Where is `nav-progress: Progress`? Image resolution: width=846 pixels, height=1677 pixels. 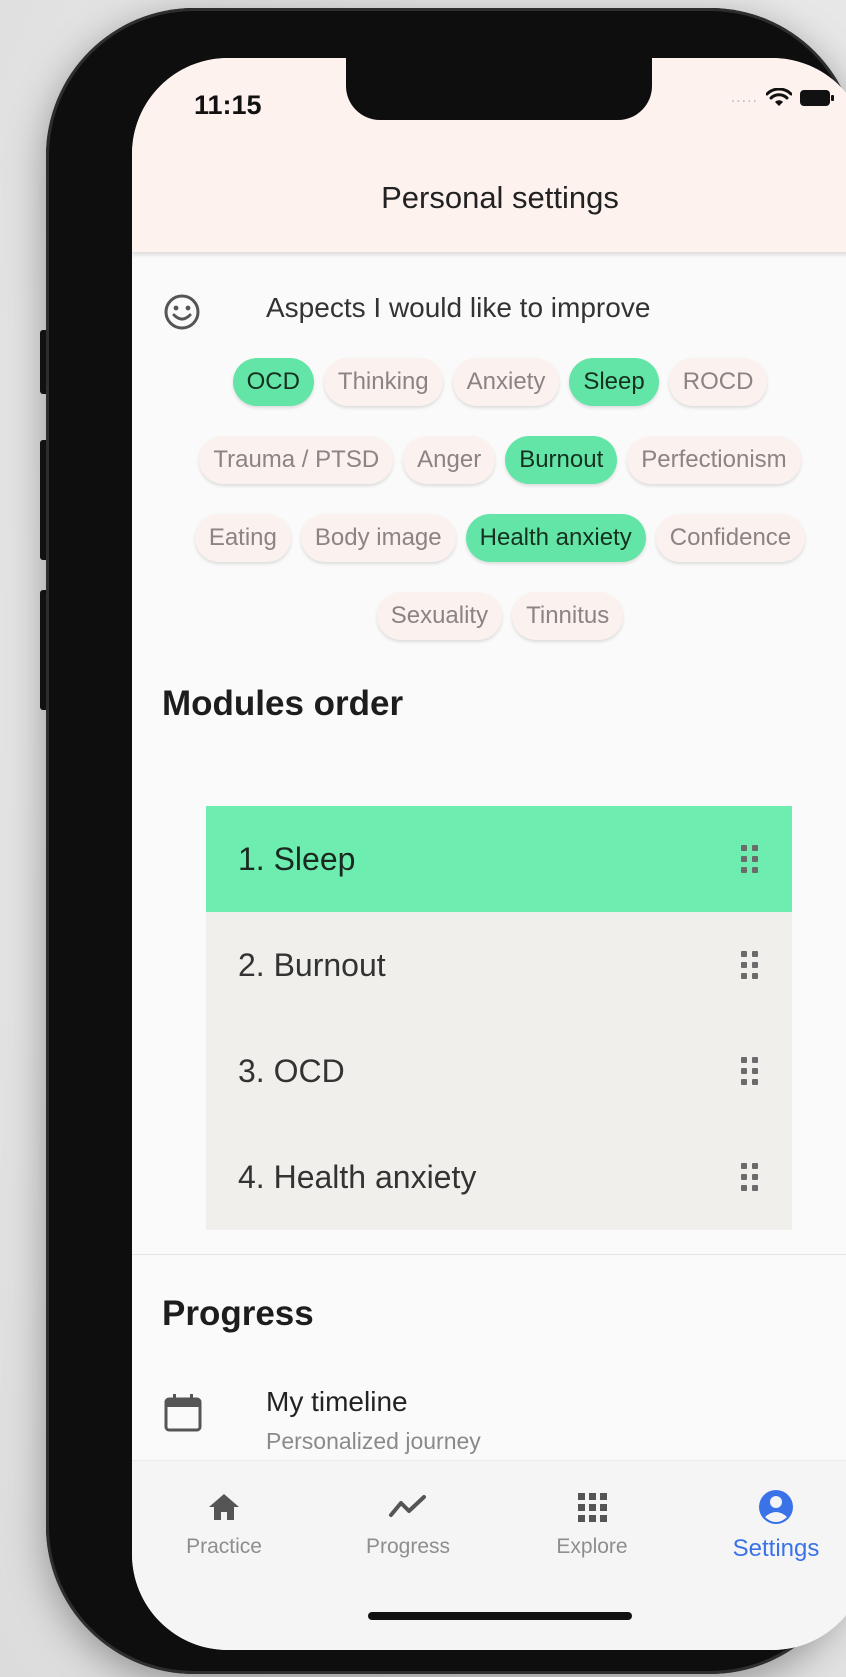
nav-progress: Progress is located at coordinates (408, 1523).